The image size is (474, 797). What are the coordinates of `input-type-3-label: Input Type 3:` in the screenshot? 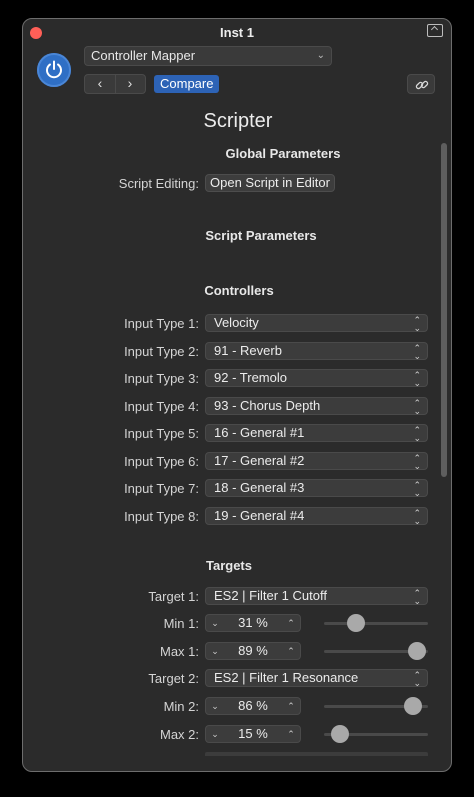 It's located at (161, 378).